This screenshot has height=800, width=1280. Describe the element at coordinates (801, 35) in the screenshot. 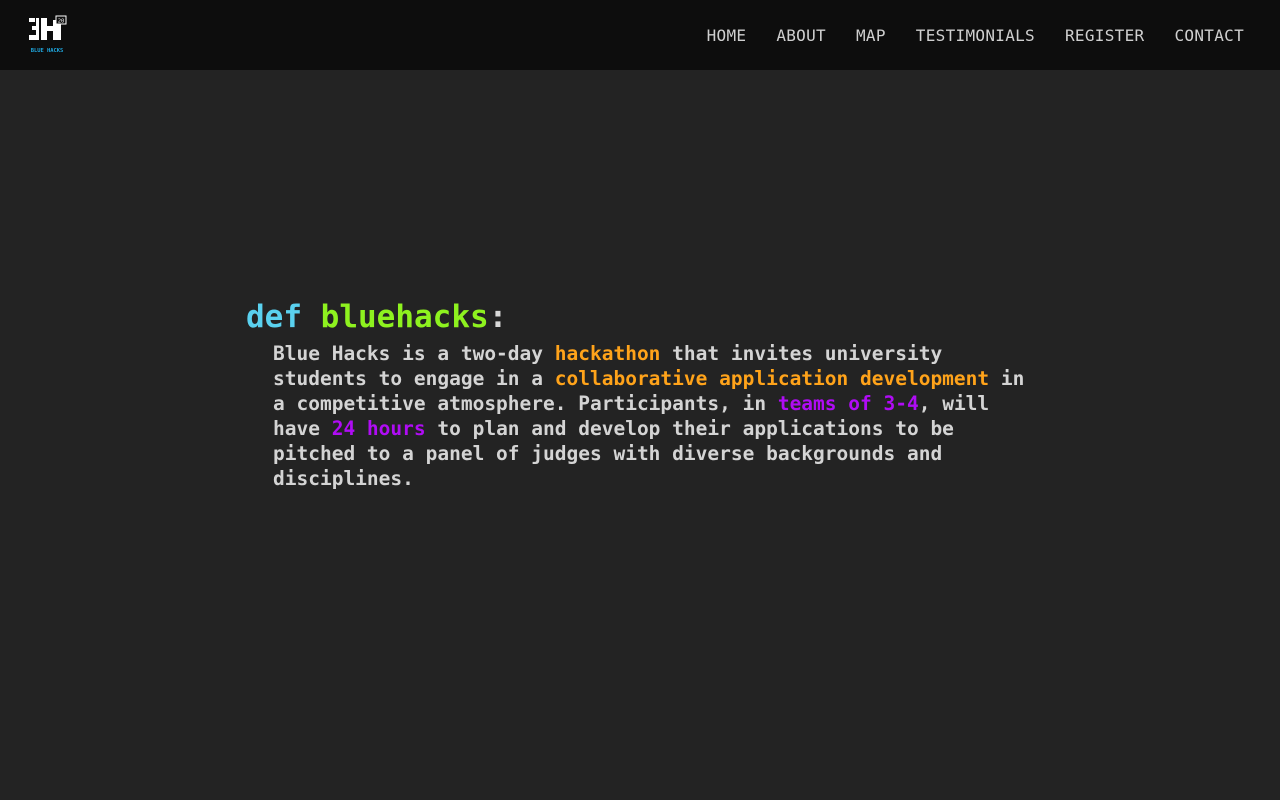

I see `nav-about-link: ABOUT` at that location.